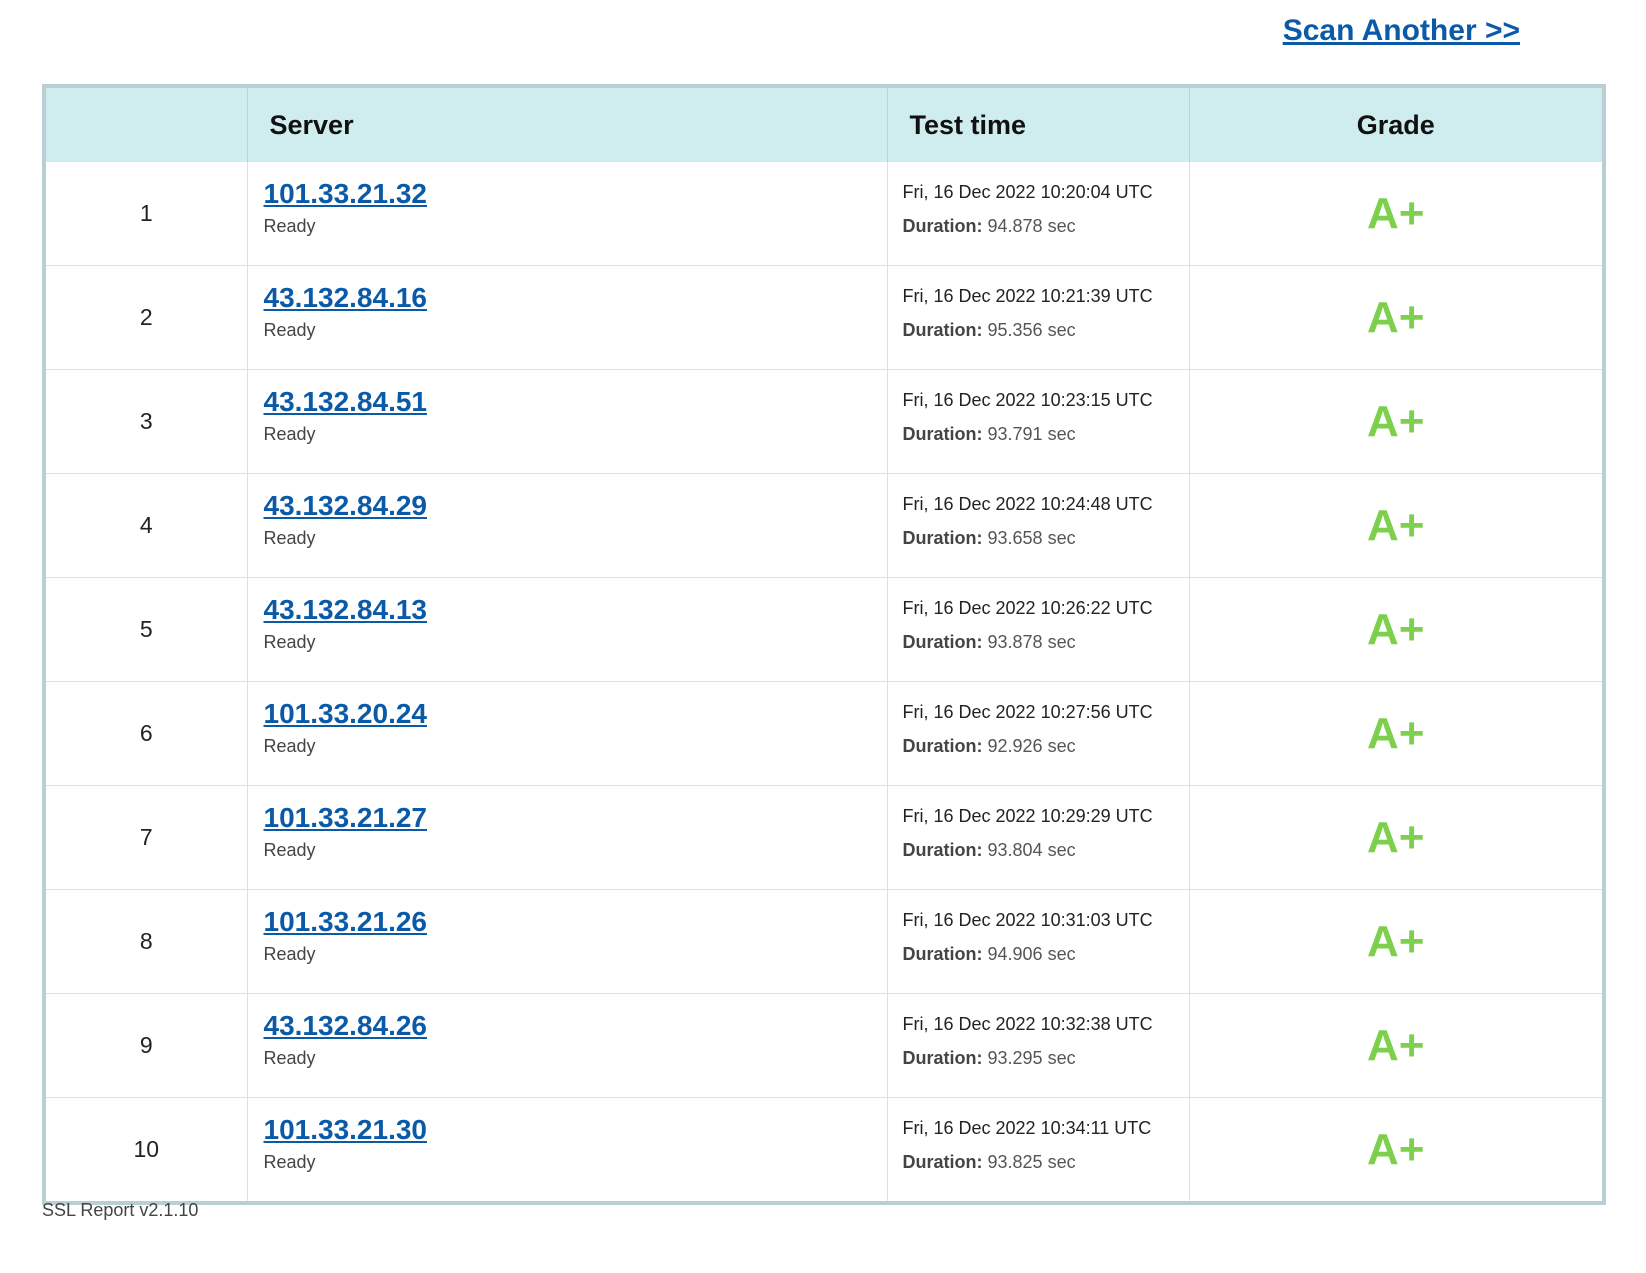 This screenshot has height=1273, width=1646. What do you see at coordinates (575, 818) in the screenshot?
I see `server-ip-link: 101.33.21.27` at bounding box center [575, 818].